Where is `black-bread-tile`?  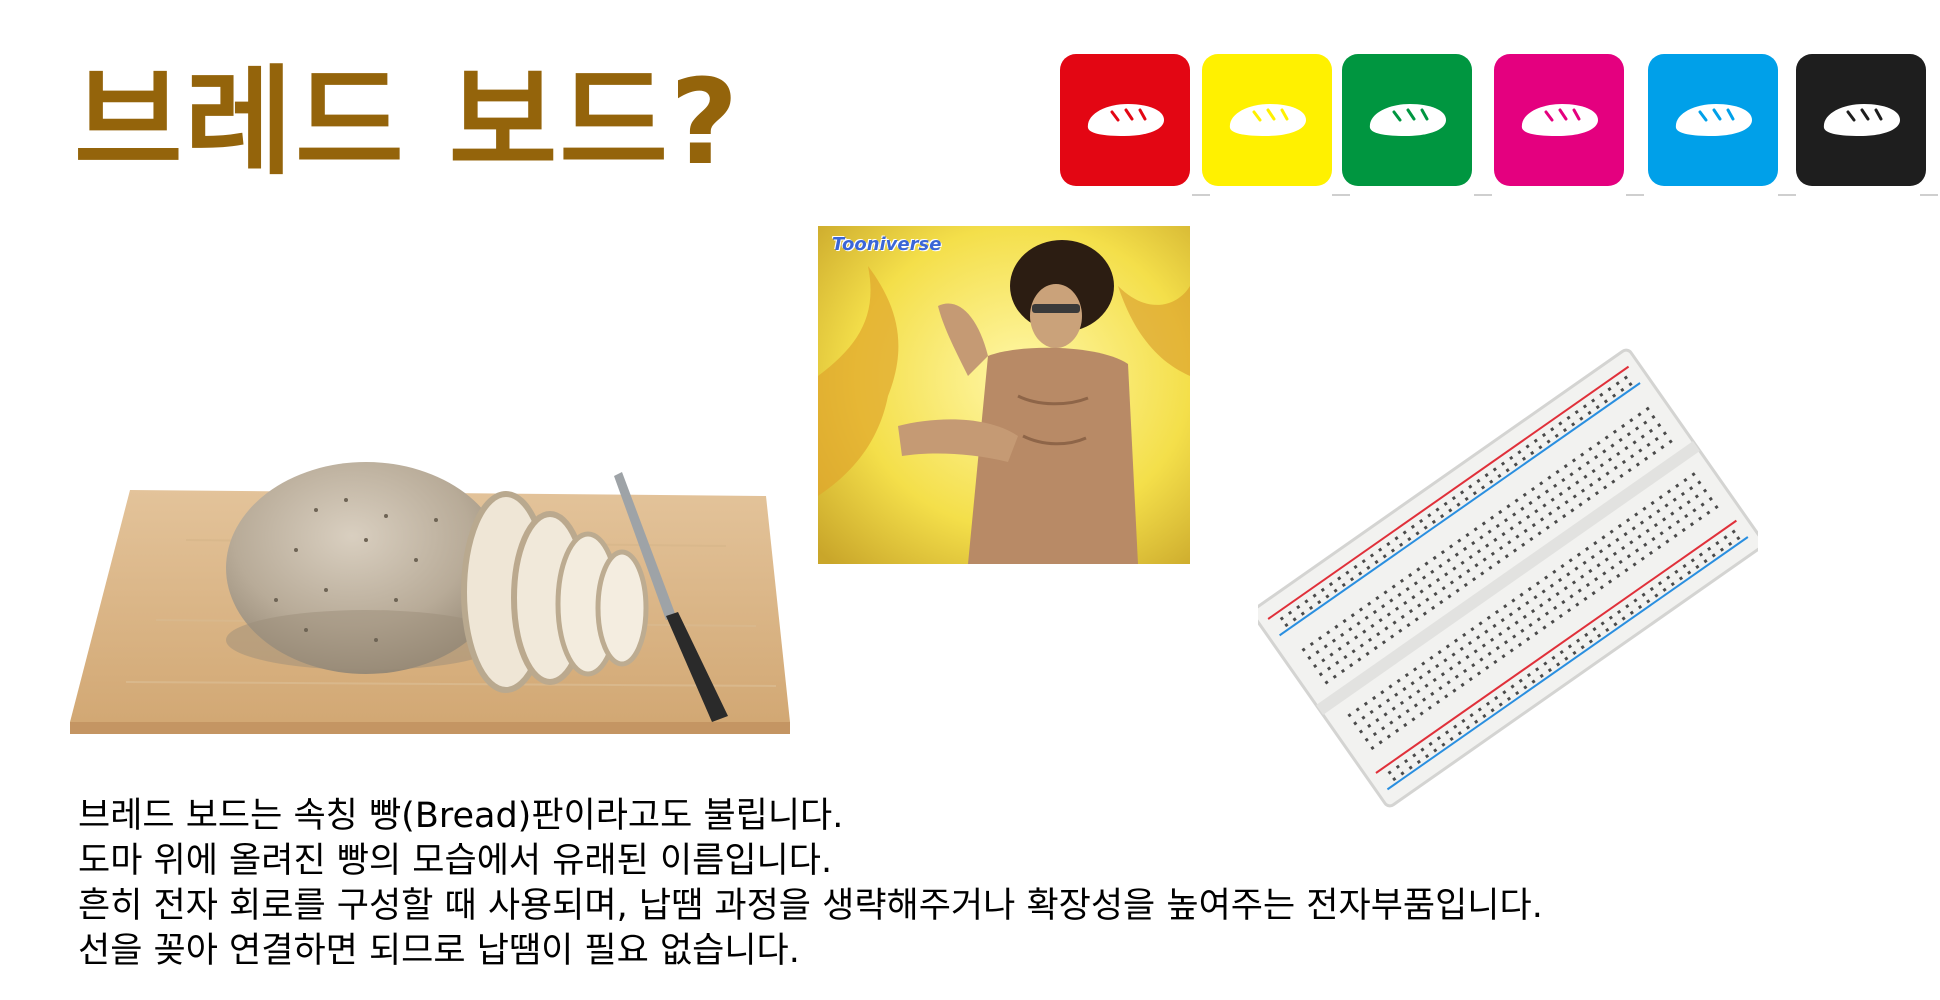 black-bread-tile is located at coordinates (1861, 120).